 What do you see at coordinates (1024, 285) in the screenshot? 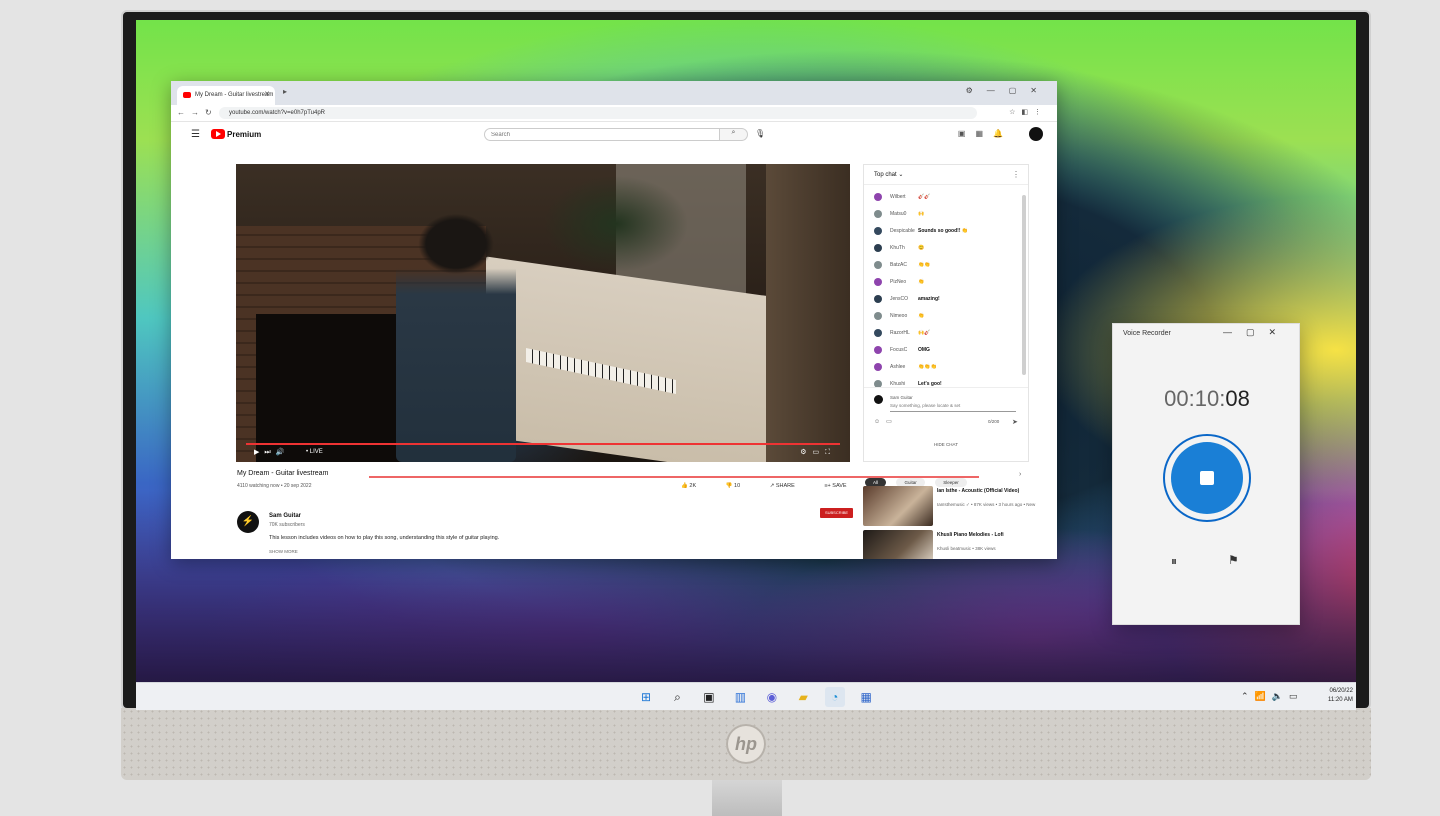
I see `chat-scrollbar` at bounding box center [1024, 285].